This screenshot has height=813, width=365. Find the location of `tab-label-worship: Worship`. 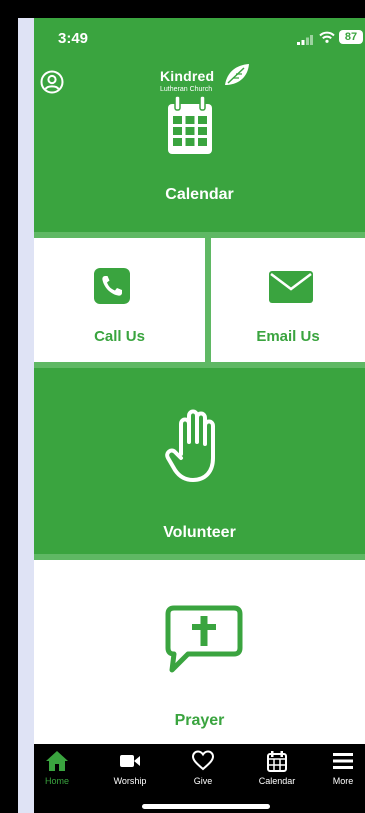

tab-label-worship: Worship is located at coordinates (130, 781).